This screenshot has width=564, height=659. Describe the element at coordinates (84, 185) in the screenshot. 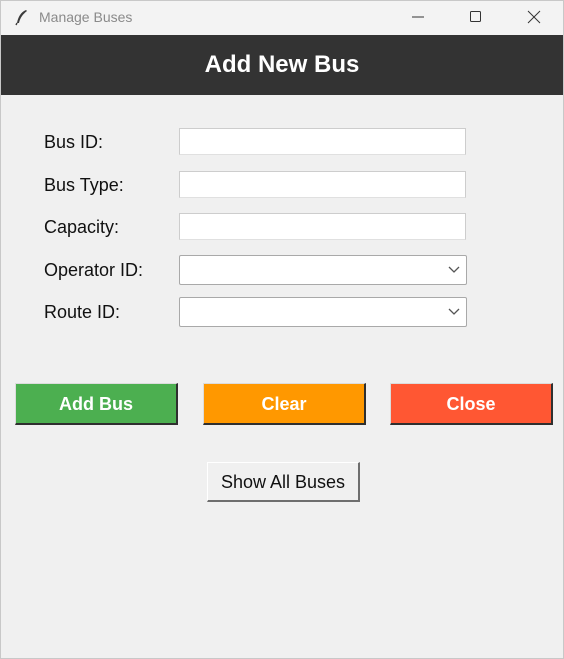

I see `bus-type-label: Bus Type:` at that location.